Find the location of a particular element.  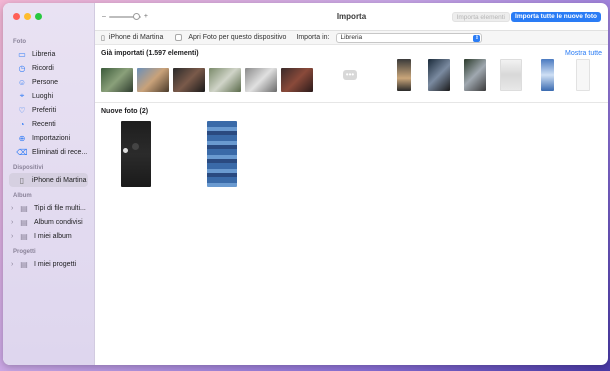

sidebar-item-luoghi: ⌖ Luoghi is located at coordinates (48, 96).